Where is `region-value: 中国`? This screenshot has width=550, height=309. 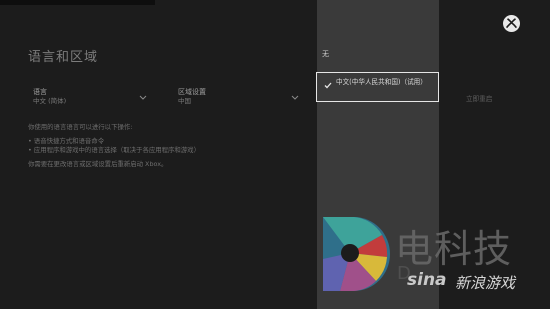
region-value: 中国 is located at coordinates (184, 101).